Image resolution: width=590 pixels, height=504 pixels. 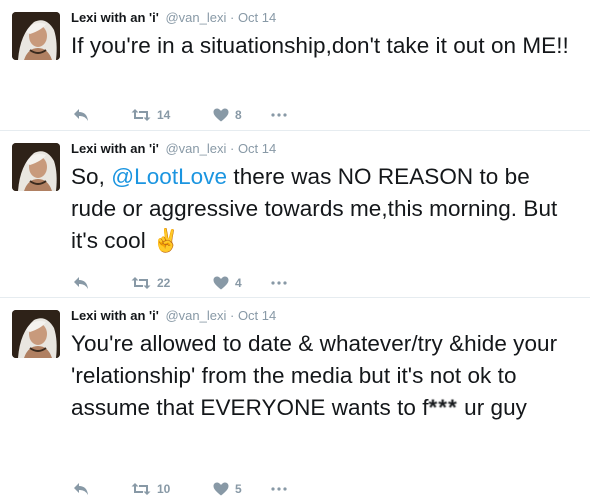 What do you see at coordinates (172, 283) in the screenshot?
I see `retweet-button: 22` at bounding box center [172, 283].